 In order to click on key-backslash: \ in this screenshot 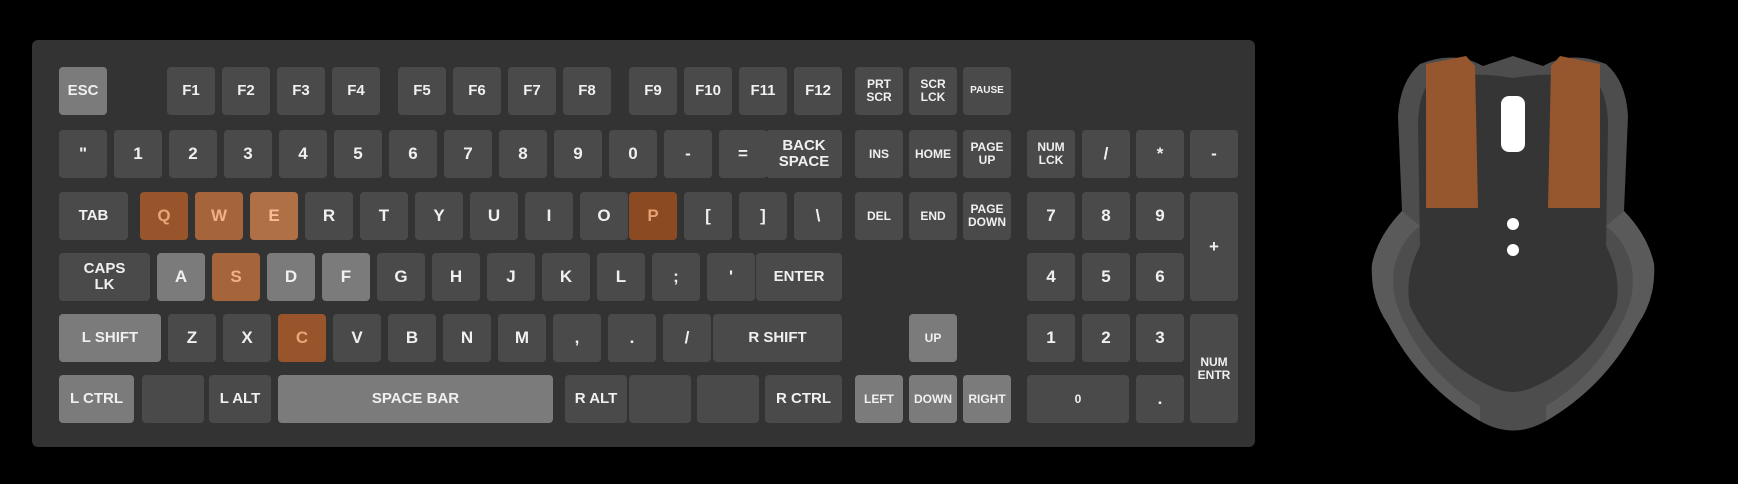, I will do `click(818, 216)`.